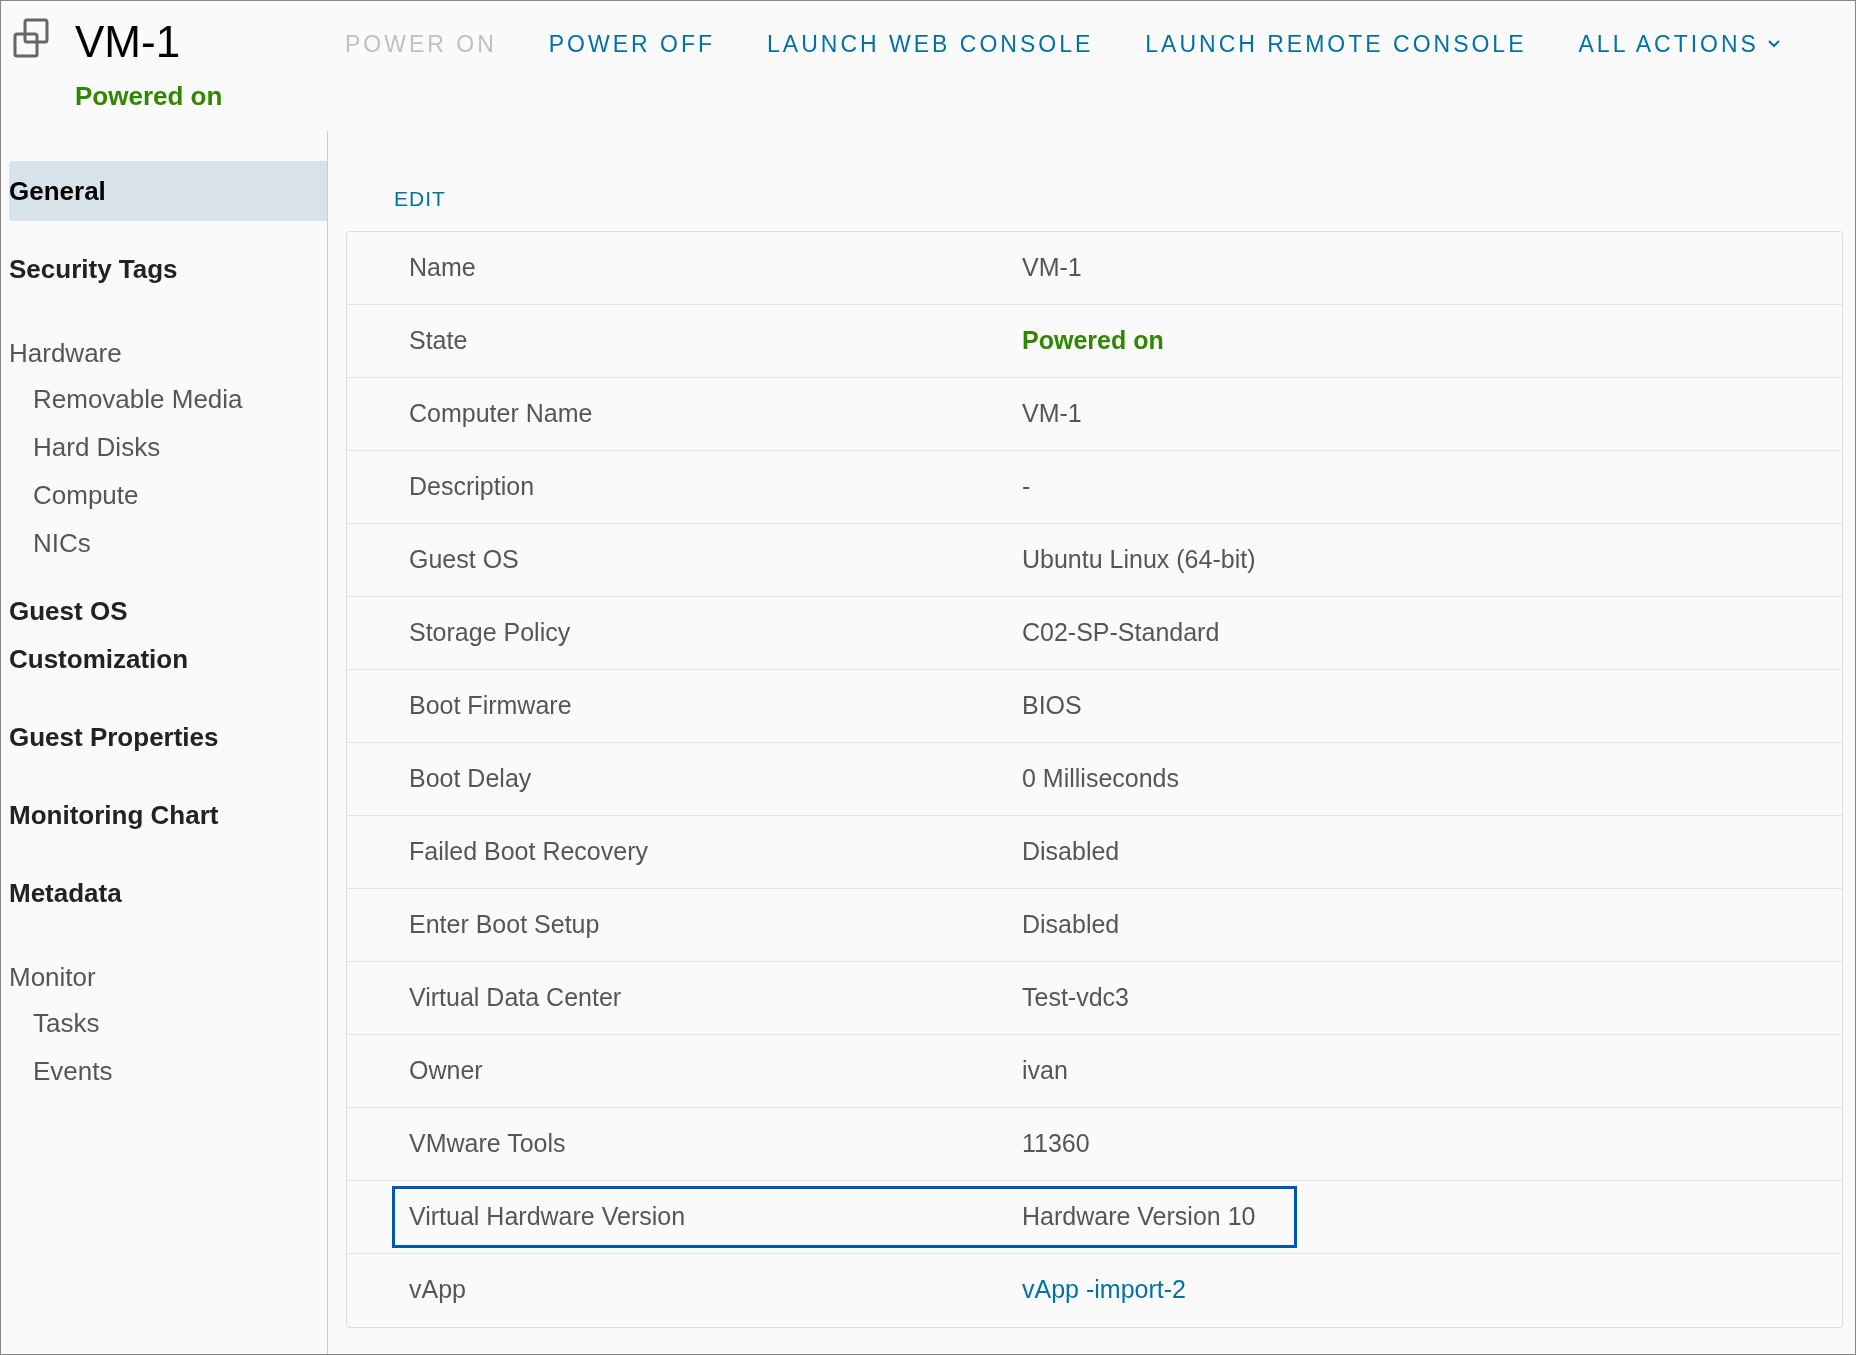 The image size is (1856, 1355). Describe the element at coordinates (529, 851) in the screenshot. I see `property-label: Failed Boot Recovery` at that location.